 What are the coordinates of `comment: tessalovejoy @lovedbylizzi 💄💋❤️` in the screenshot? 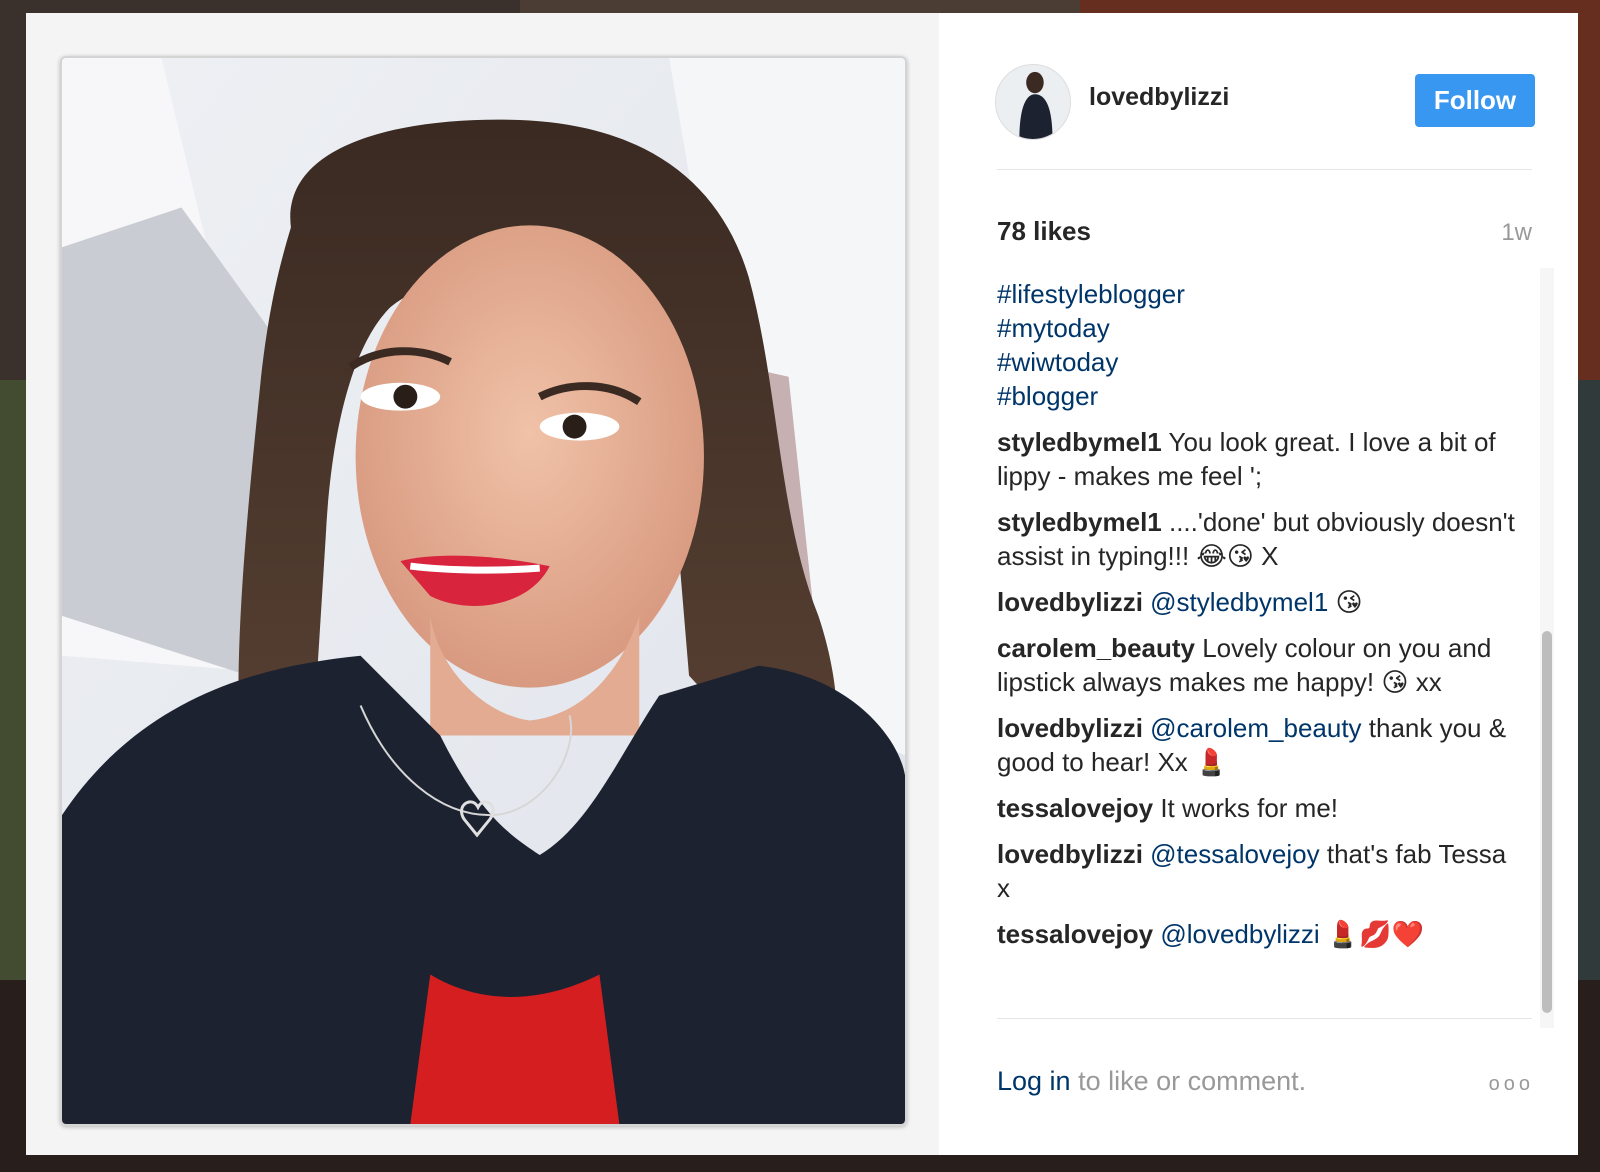 It's located at (1257, 934).